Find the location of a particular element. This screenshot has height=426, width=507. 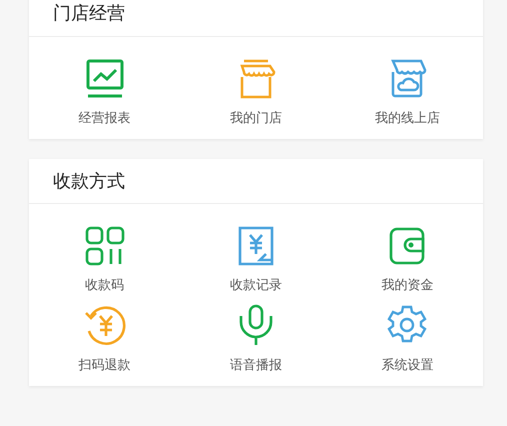

wallet-icon is located at coordinates (407, 246).